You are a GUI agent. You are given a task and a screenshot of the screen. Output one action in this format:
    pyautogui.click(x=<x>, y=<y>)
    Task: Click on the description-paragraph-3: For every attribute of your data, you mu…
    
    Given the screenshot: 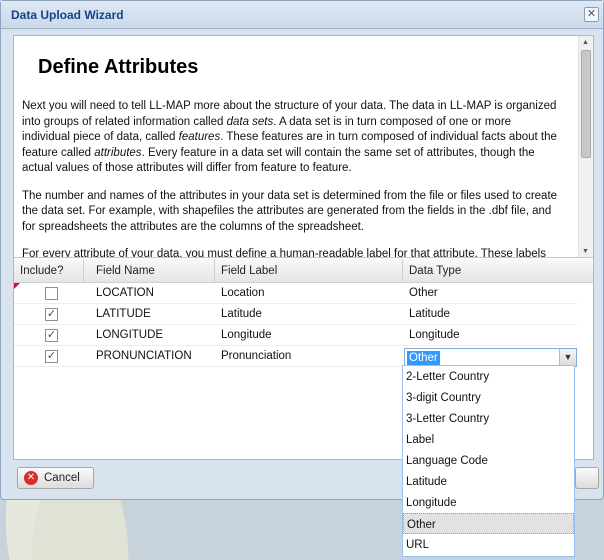 What is the action you would take?
    pyautogui.click(x=284, y=253)
    